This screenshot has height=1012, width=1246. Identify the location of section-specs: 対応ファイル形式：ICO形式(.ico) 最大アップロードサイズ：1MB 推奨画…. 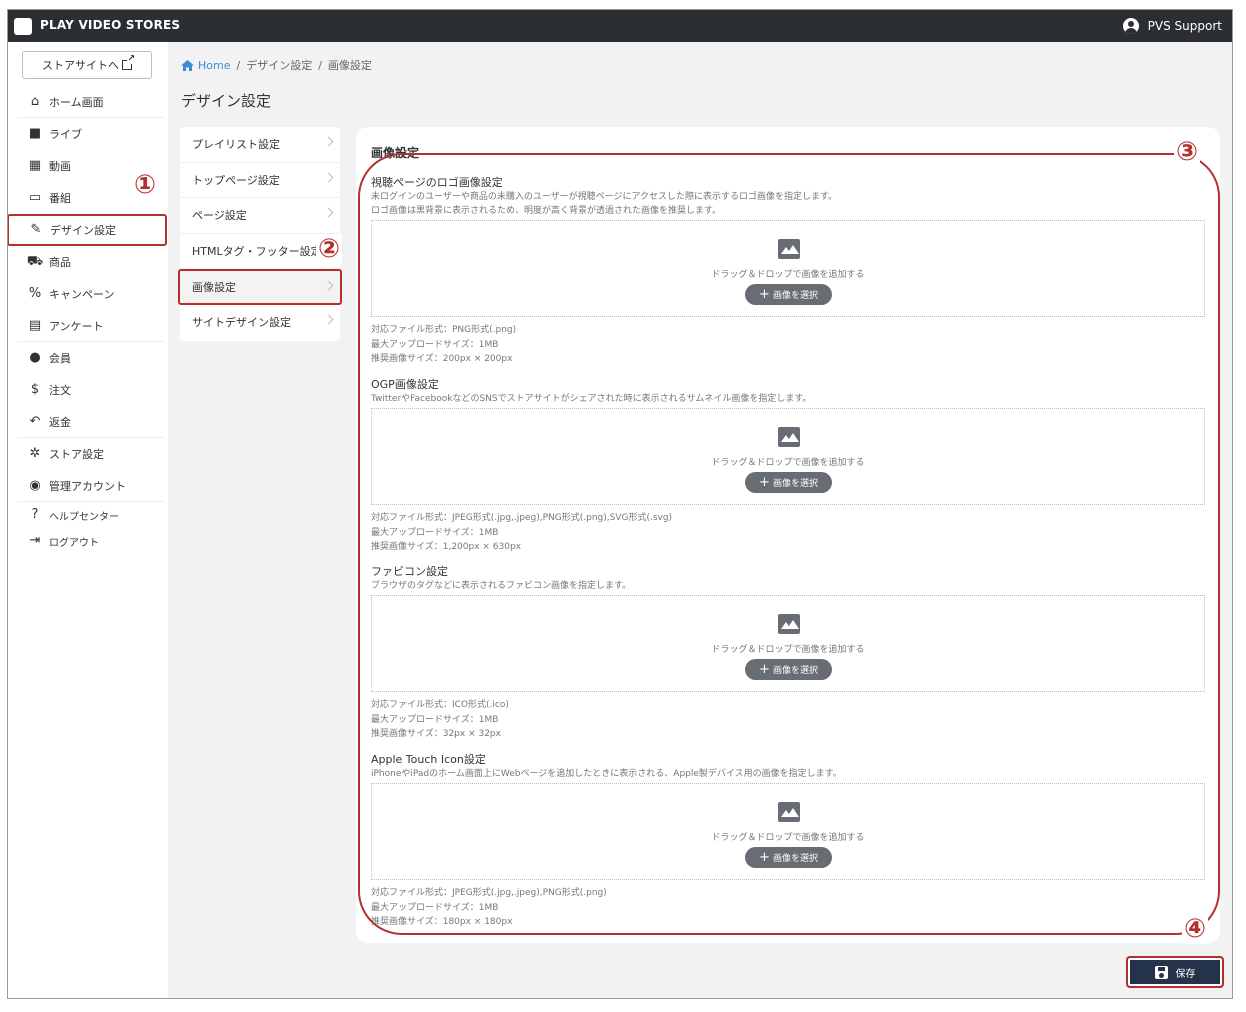
(789, 720).